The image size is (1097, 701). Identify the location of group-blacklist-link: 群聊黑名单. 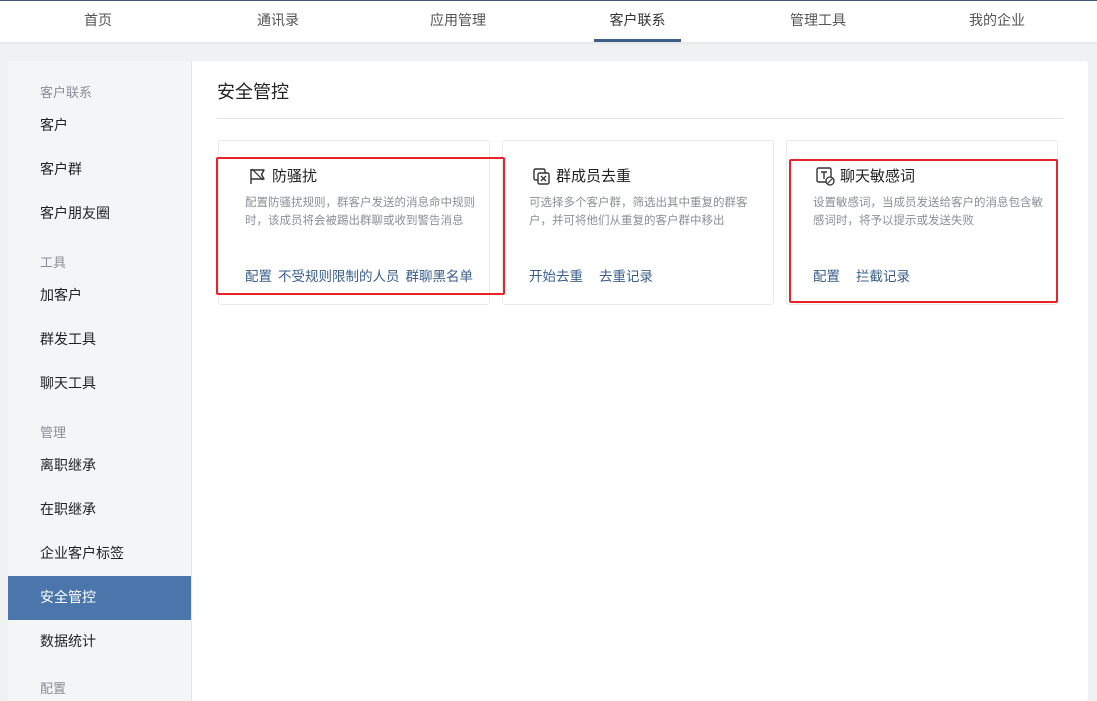
(440, 277).